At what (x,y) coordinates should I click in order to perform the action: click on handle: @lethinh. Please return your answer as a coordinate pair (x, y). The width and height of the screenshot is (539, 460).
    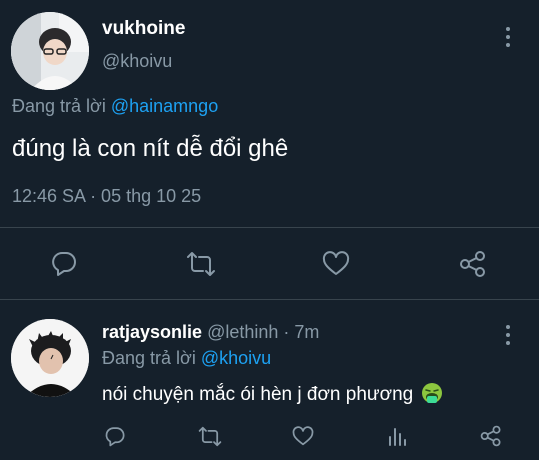
    Looking at the image, I should click on (242, 332).